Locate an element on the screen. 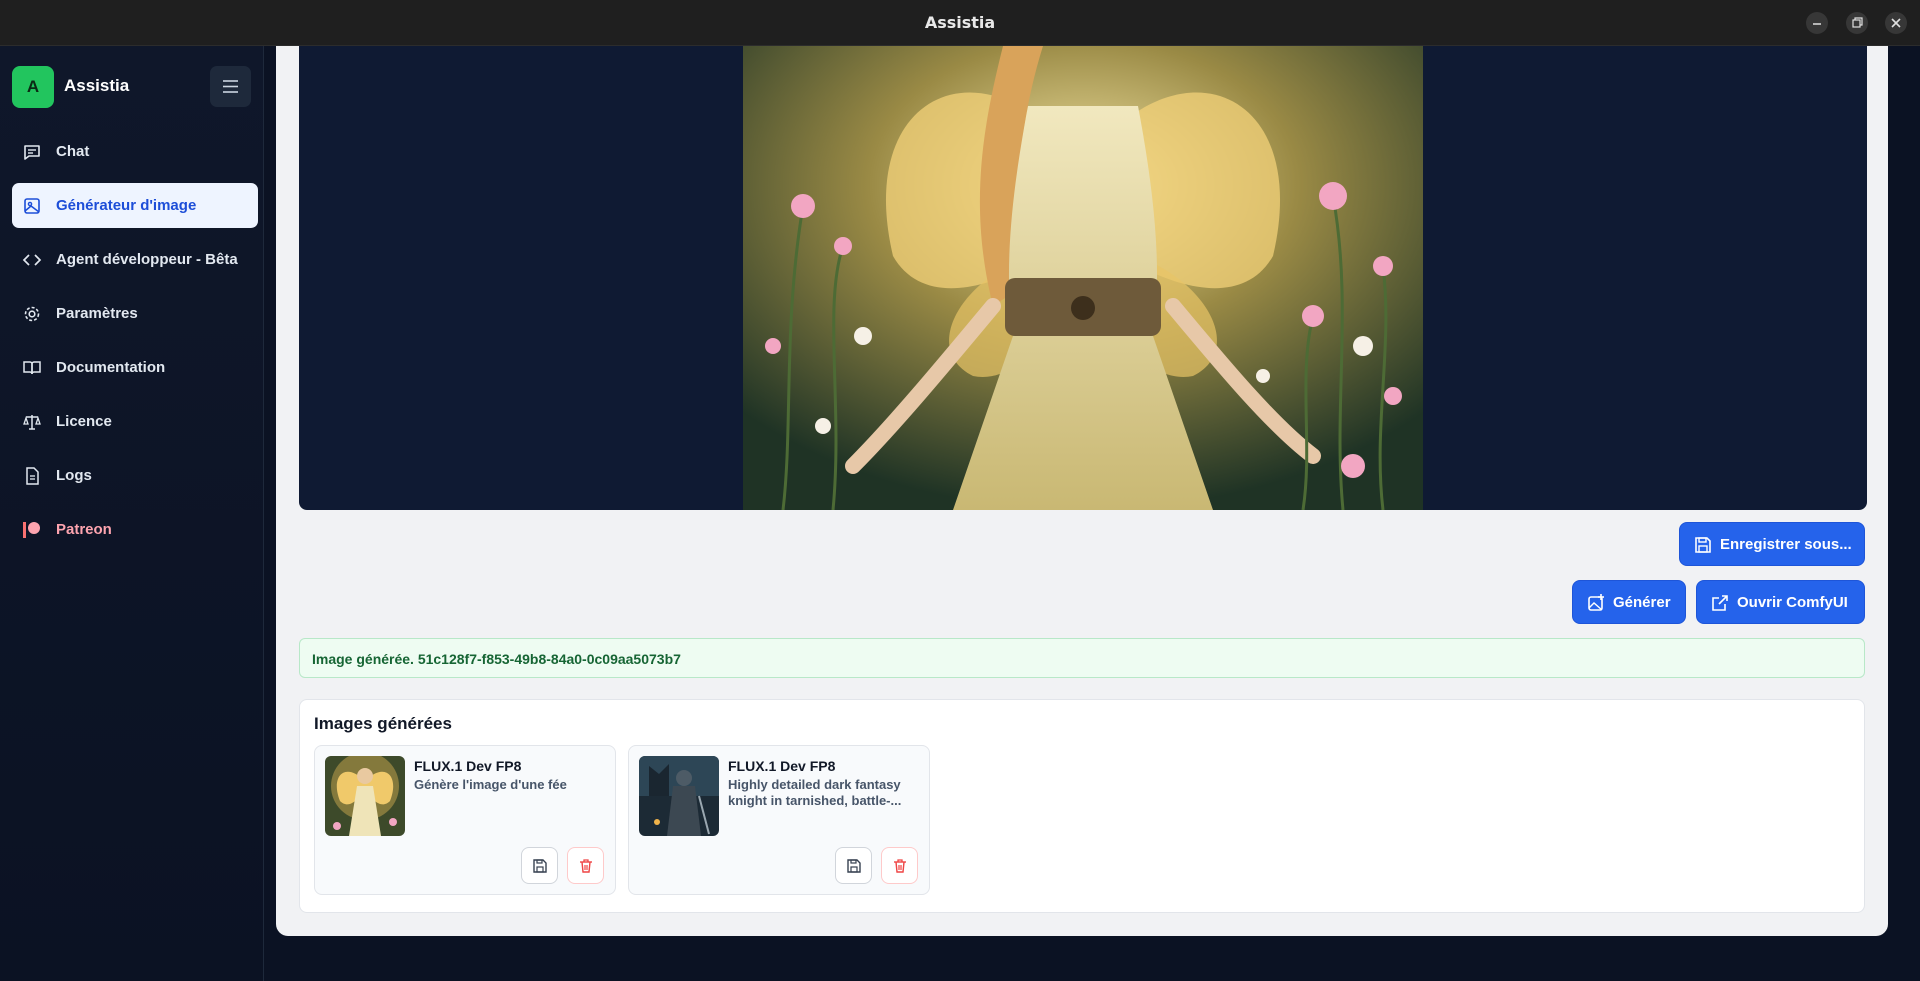 This screenshot has height=981, width=1920. sidebar-item-label: Paramètres is located at coordinates (97, 313).